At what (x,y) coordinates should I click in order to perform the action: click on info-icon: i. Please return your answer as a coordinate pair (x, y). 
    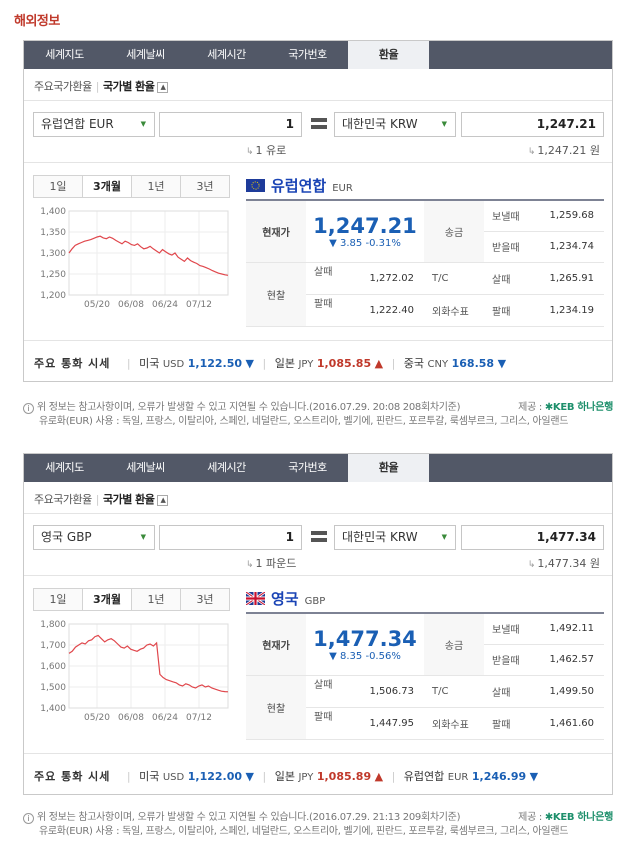
    Looking at the image, I should click on (28, 818).